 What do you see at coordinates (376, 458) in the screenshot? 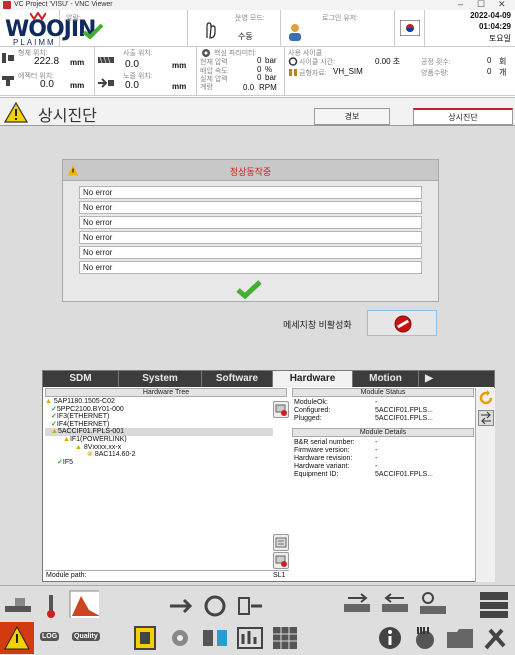
I see `detail-value: -` at bounding box center [376, 458].